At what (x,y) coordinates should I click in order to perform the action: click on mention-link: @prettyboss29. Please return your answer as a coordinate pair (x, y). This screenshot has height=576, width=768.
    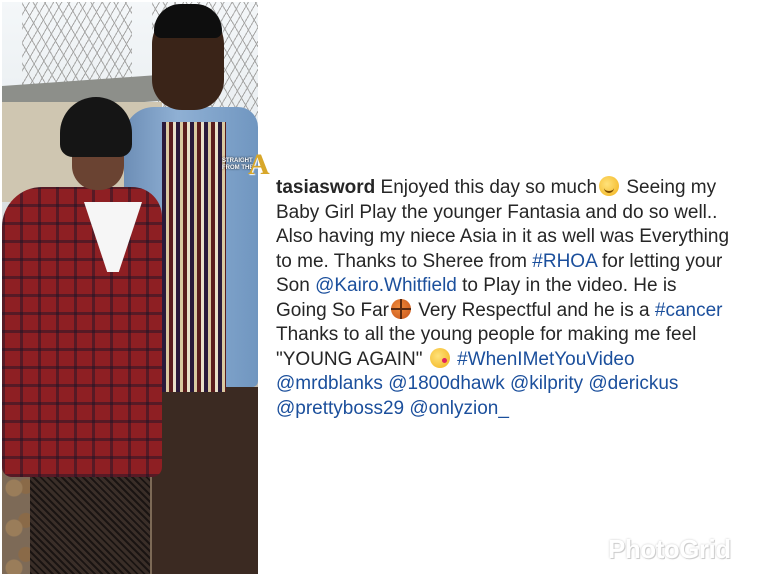
    Looking at the image, I should click on (340, 408).